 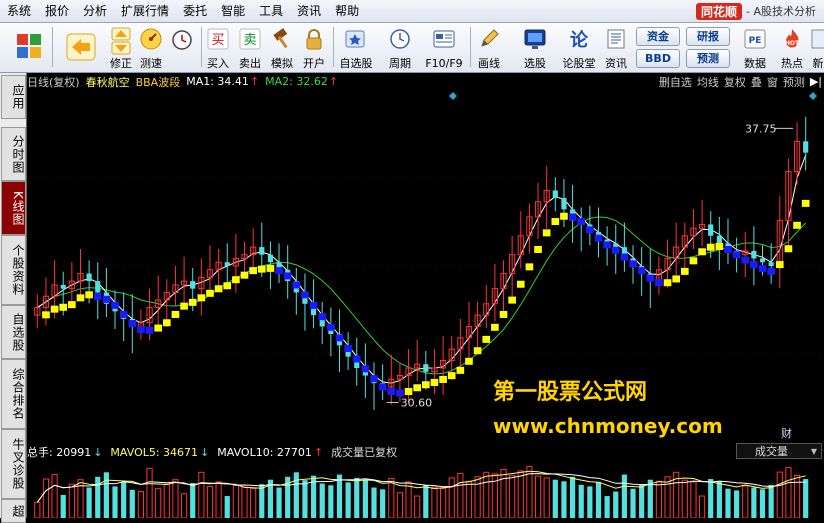 What do you see at coordinates (616, 47) in the screenshot?
I see `news-button: 资讯` at bounding box center [616, 47].